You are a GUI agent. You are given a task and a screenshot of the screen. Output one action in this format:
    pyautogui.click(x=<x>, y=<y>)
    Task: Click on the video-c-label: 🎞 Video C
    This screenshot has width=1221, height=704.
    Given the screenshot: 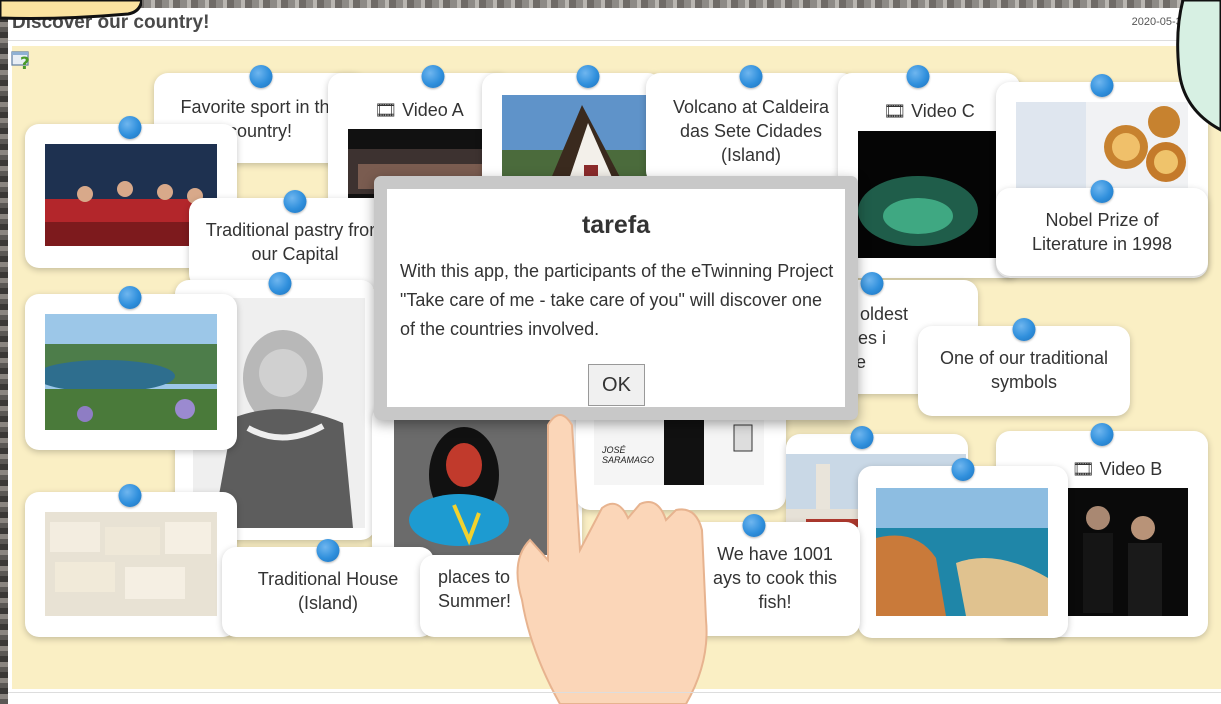 What is the action you would take?
    pyautogui.click(x=929, y=111)
    